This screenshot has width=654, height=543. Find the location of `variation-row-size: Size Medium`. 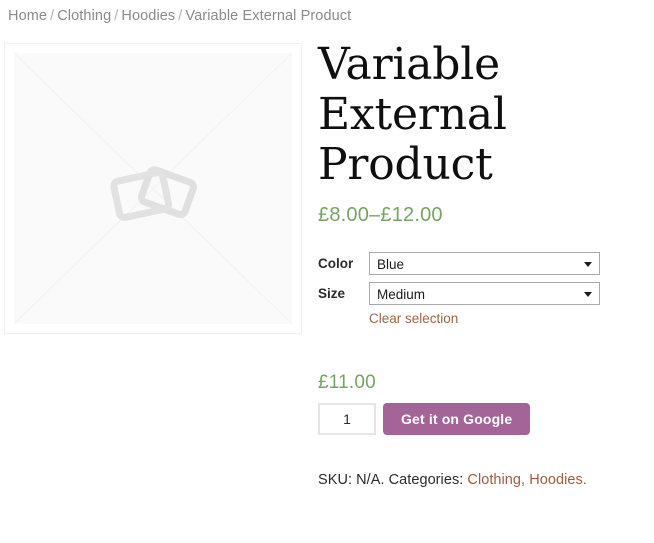

variation-row-size: Size Medium is located at coordinates (459, 293).